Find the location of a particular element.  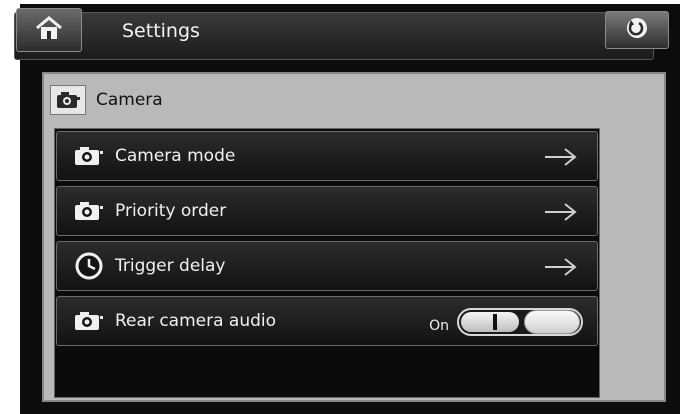

setting-rear-camera-audio: Rear camera audio On is located at coordinates (327, 321).